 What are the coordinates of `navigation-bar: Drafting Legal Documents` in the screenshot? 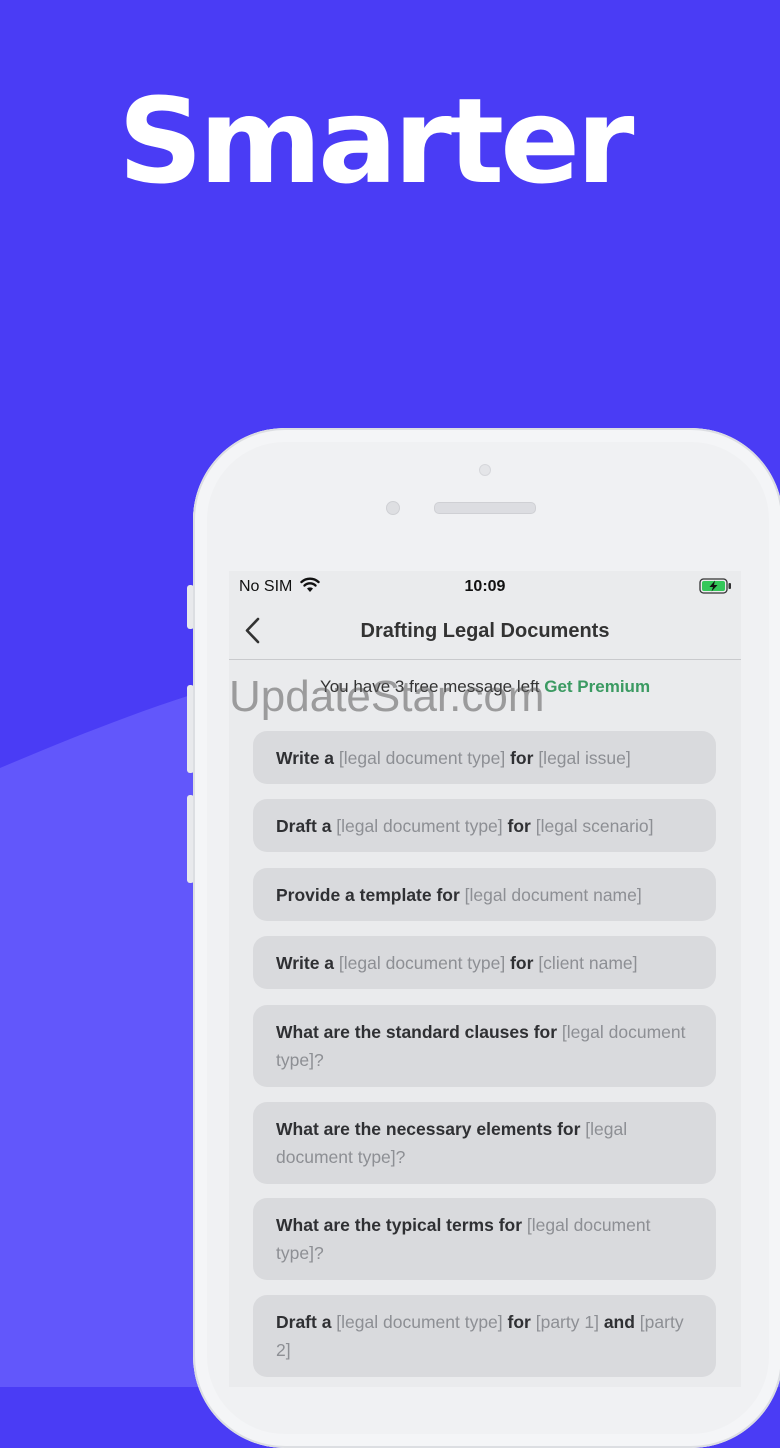 It's located at (485, 631).